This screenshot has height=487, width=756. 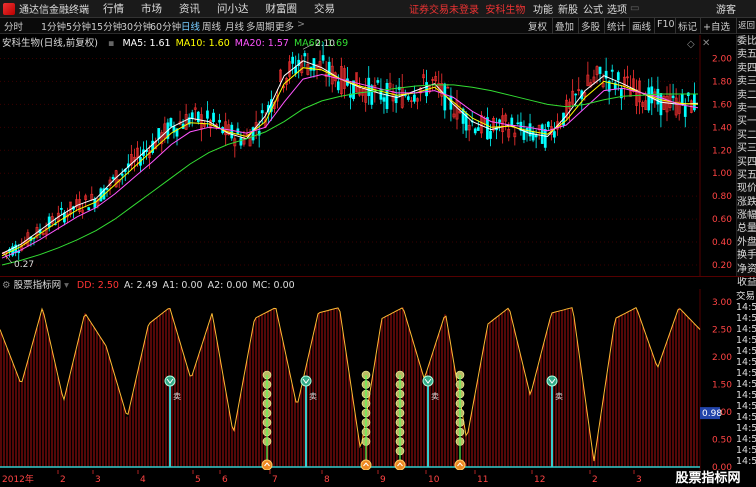 I want to click on quote-panel-item: 总量, so click(x=746, y=228).